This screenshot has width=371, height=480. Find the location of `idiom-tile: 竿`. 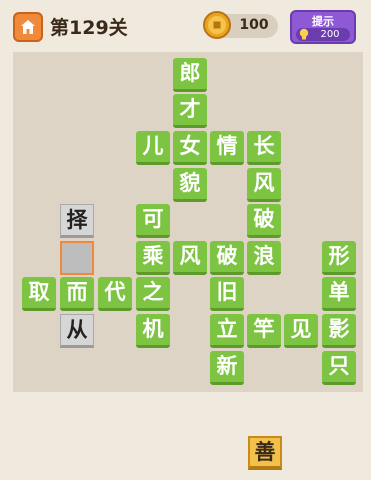

idiom-tile: 竿 is located at coordinates (264, 331).